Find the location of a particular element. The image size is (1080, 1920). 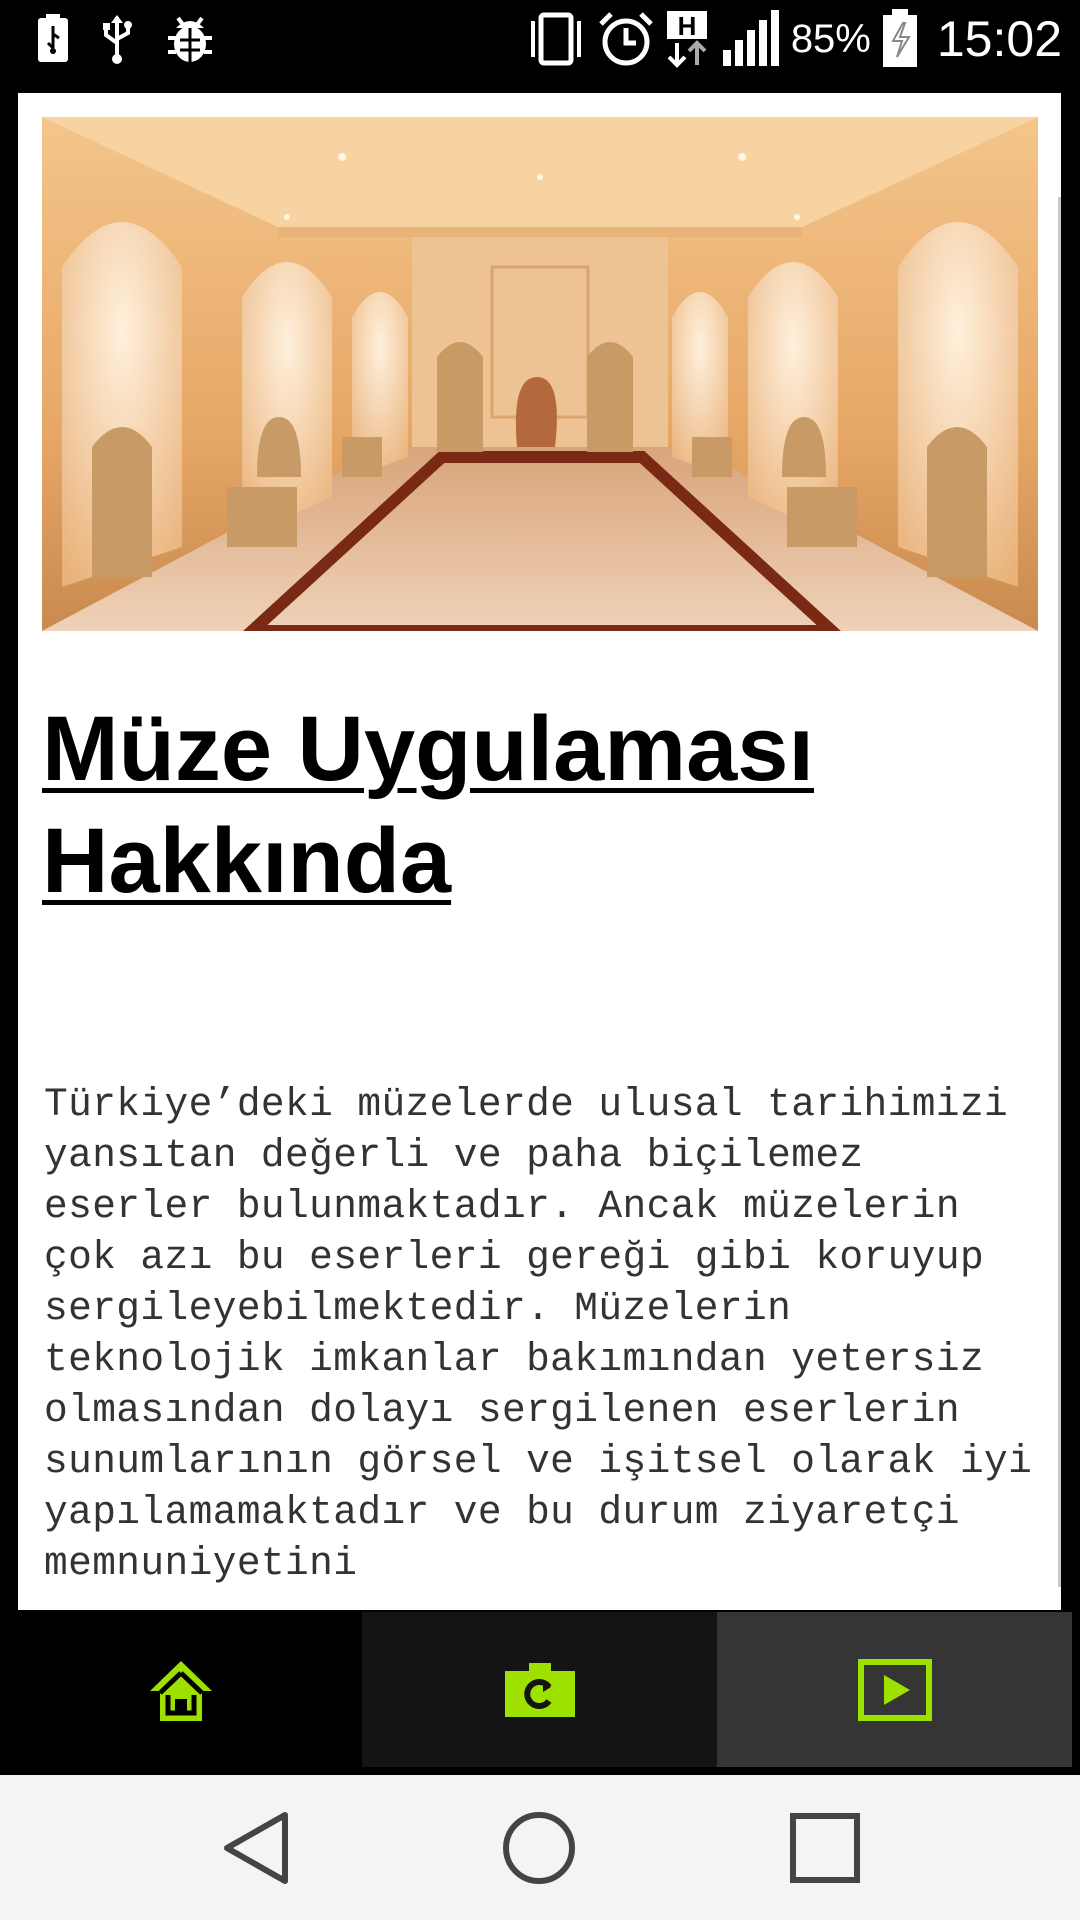

back-icon is located at coordinates (256, 1847).